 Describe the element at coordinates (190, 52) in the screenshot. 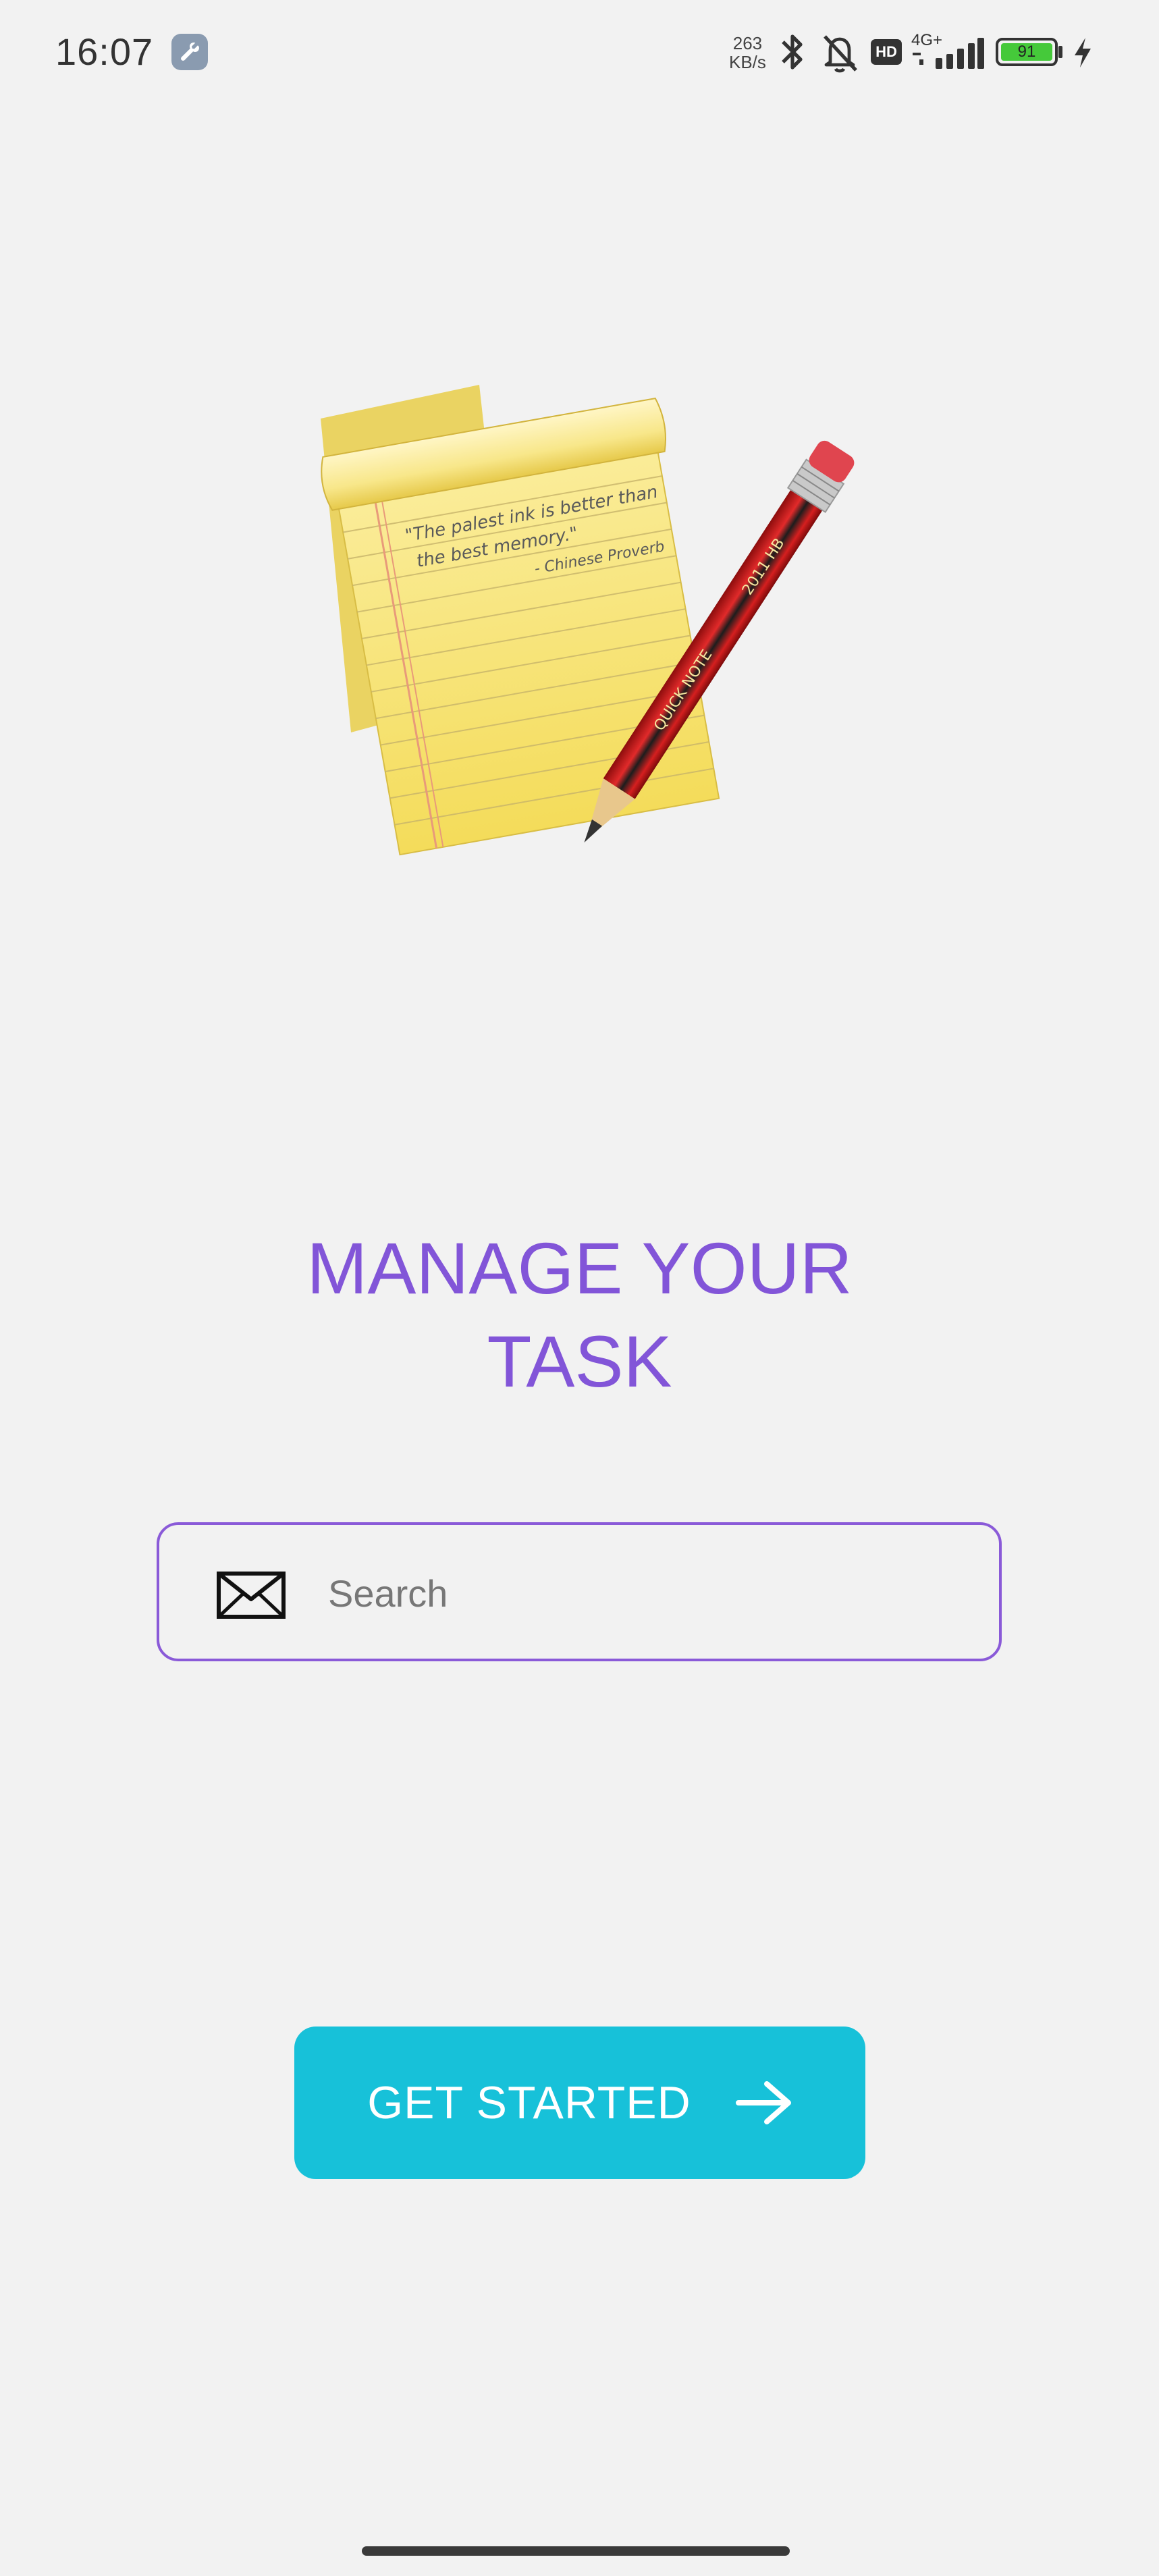

I see `wrench-icon` at that location.